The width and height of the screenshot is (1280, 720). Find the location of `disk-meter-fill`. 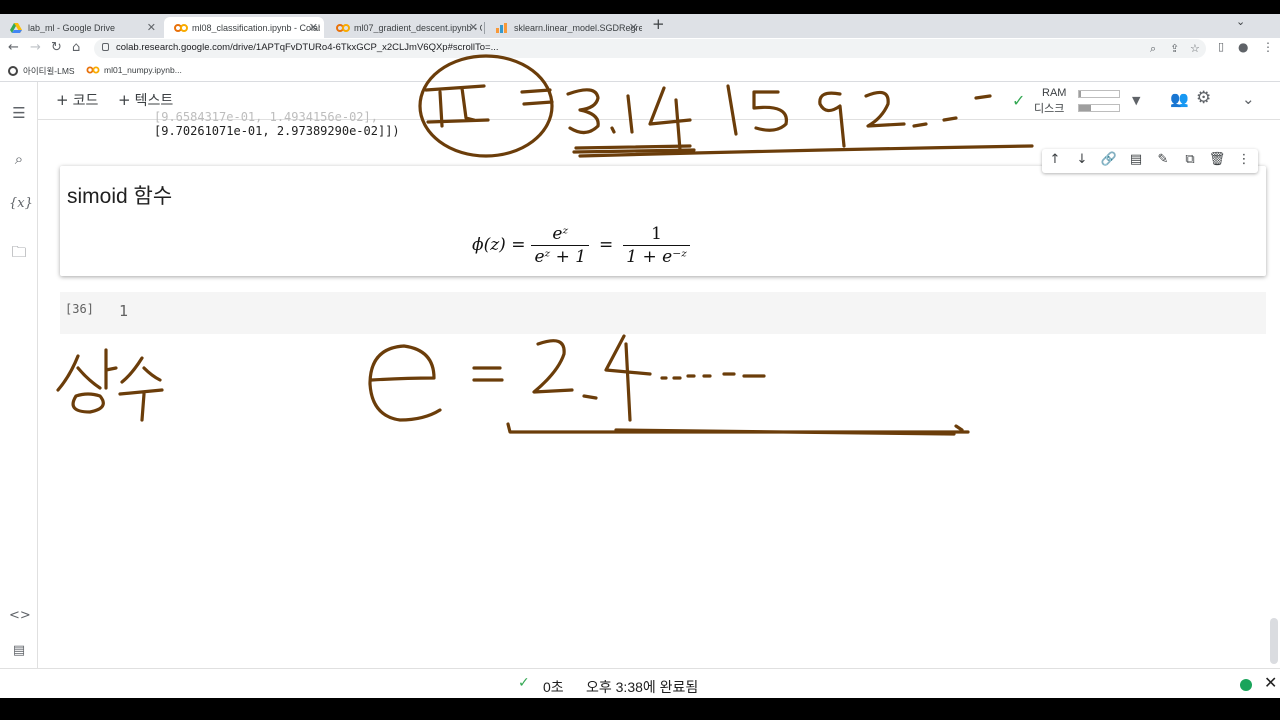

disk-meter-fill is located at coordinates (1085, 108).